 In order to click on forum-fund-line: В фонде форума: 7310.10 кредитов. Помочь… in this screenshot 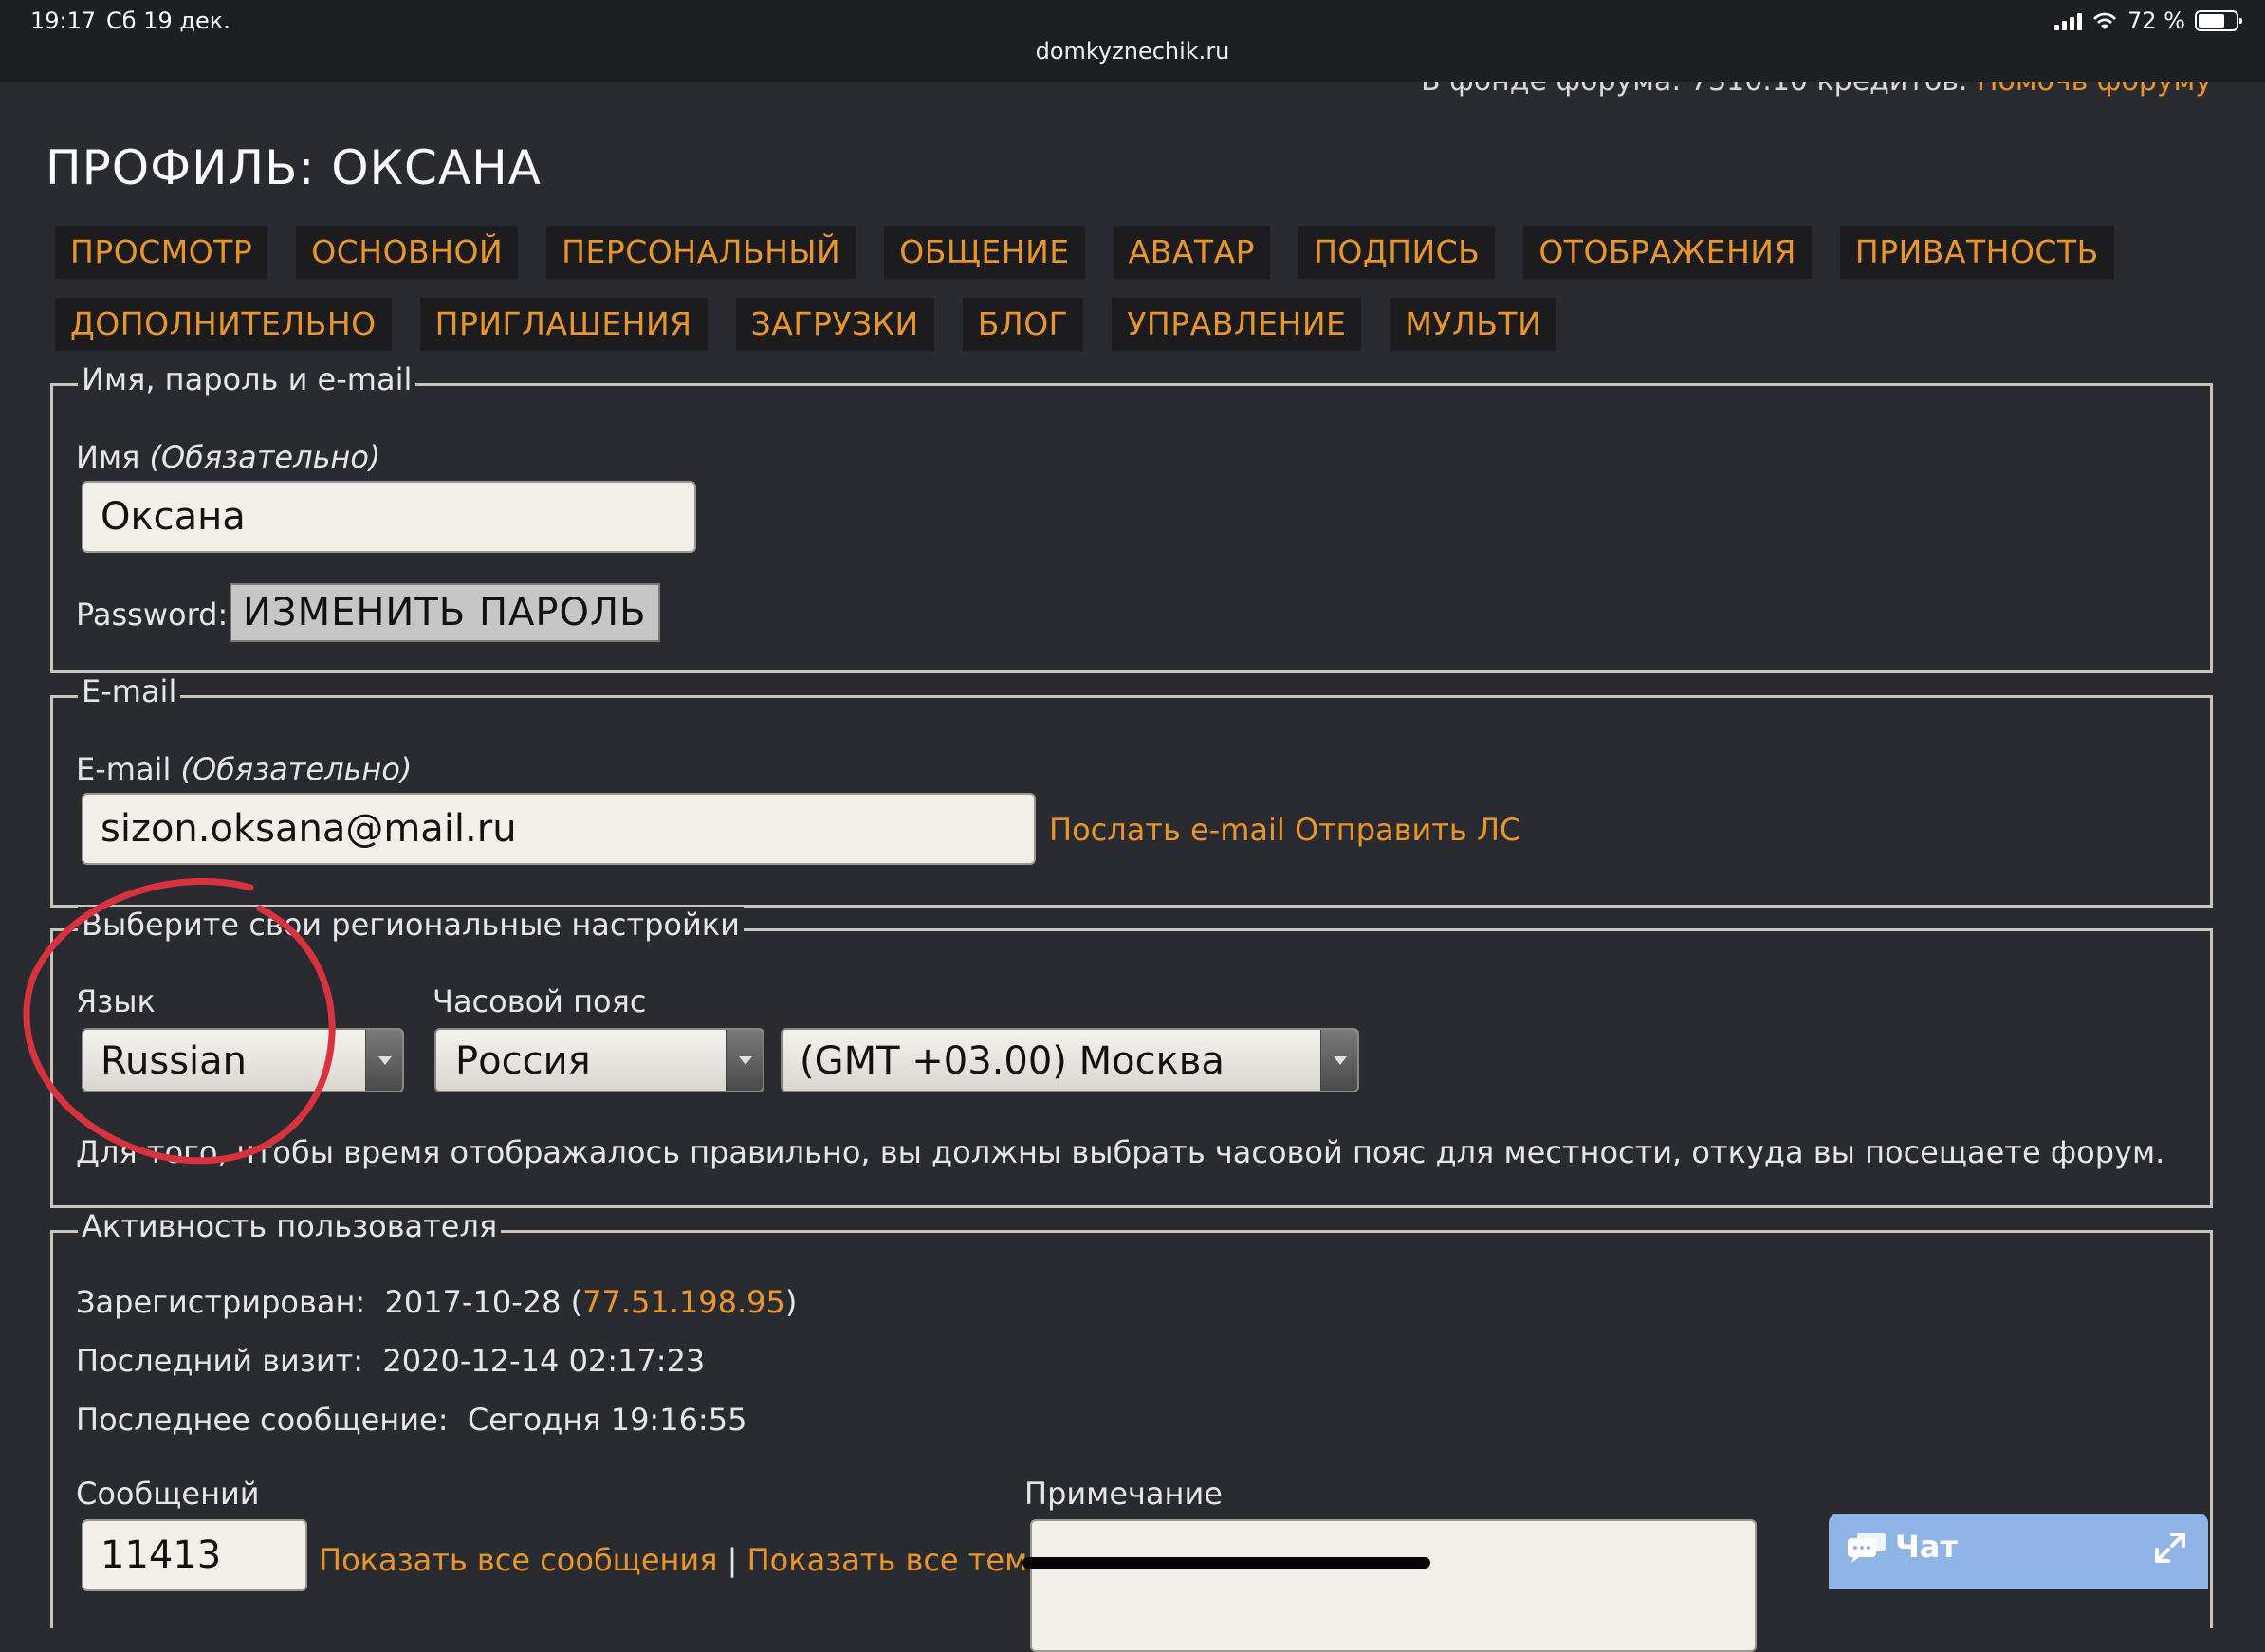, I will do `click(1785, 91)`.